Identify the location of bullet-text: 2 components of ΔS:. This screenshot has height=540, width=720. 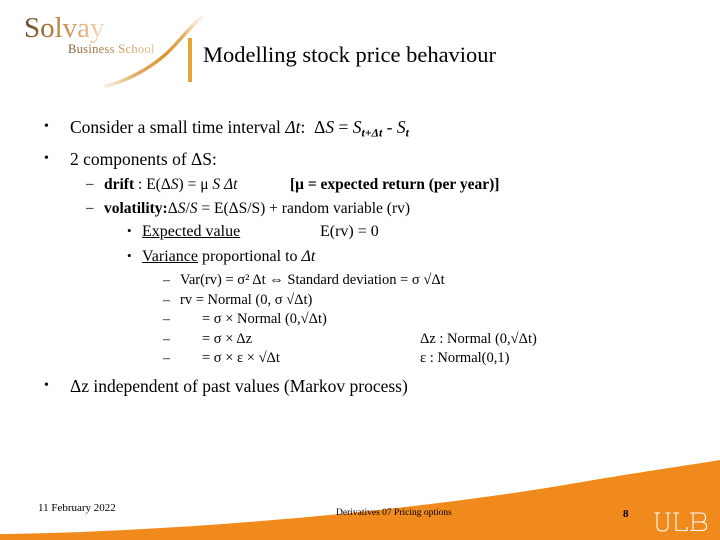
(143, 158).